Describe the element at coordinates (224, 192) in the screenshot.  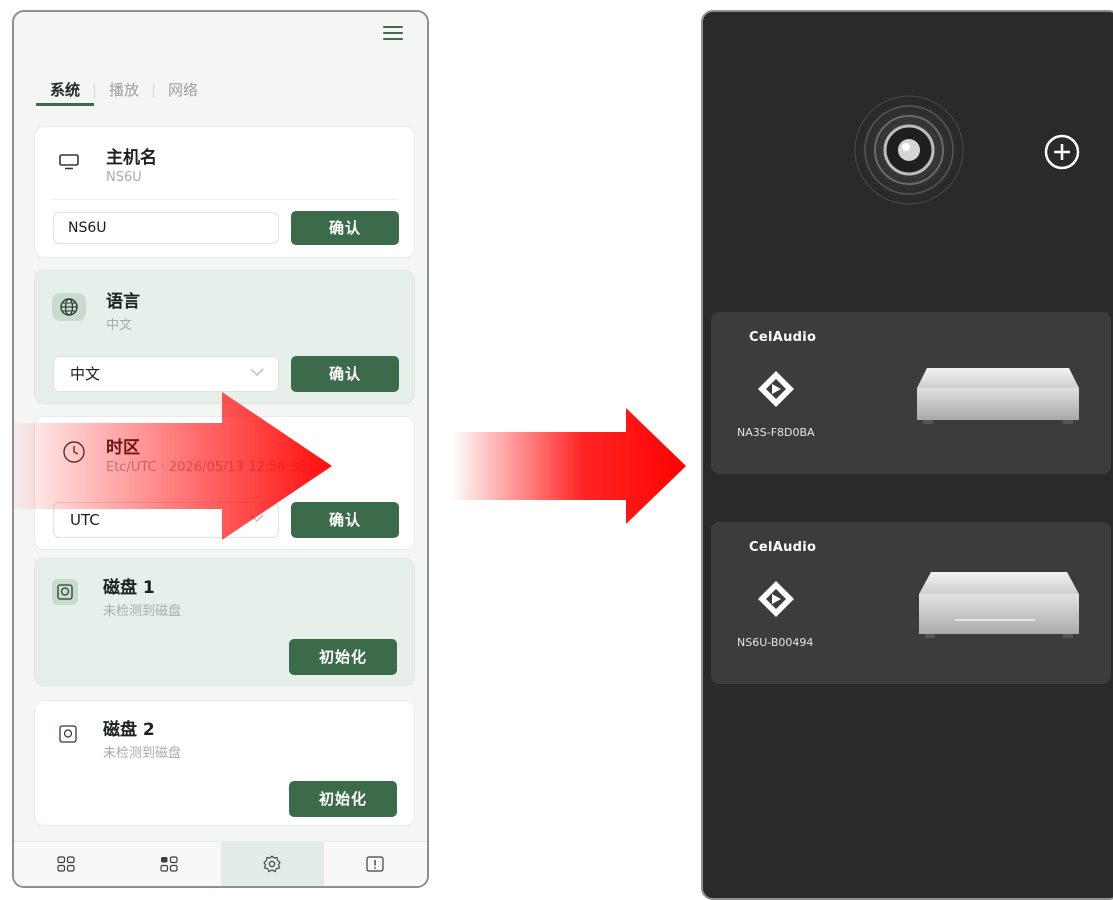
I see `hostname-card: 主机名 NS6U NS6U 确认` at that location.